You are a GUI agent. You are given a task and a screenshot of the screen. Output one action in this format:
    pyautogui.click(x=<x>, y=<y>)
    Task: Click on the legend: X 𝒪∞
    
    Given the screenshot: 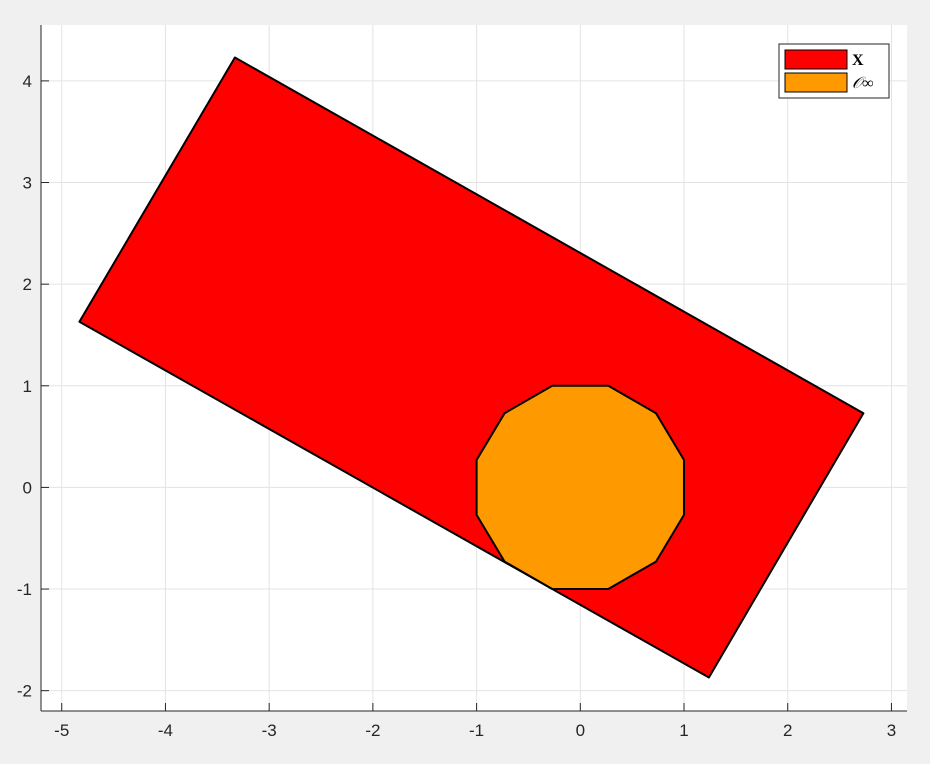 What is the action you would take?
    pyautogui.click(x=834, y=71)
    